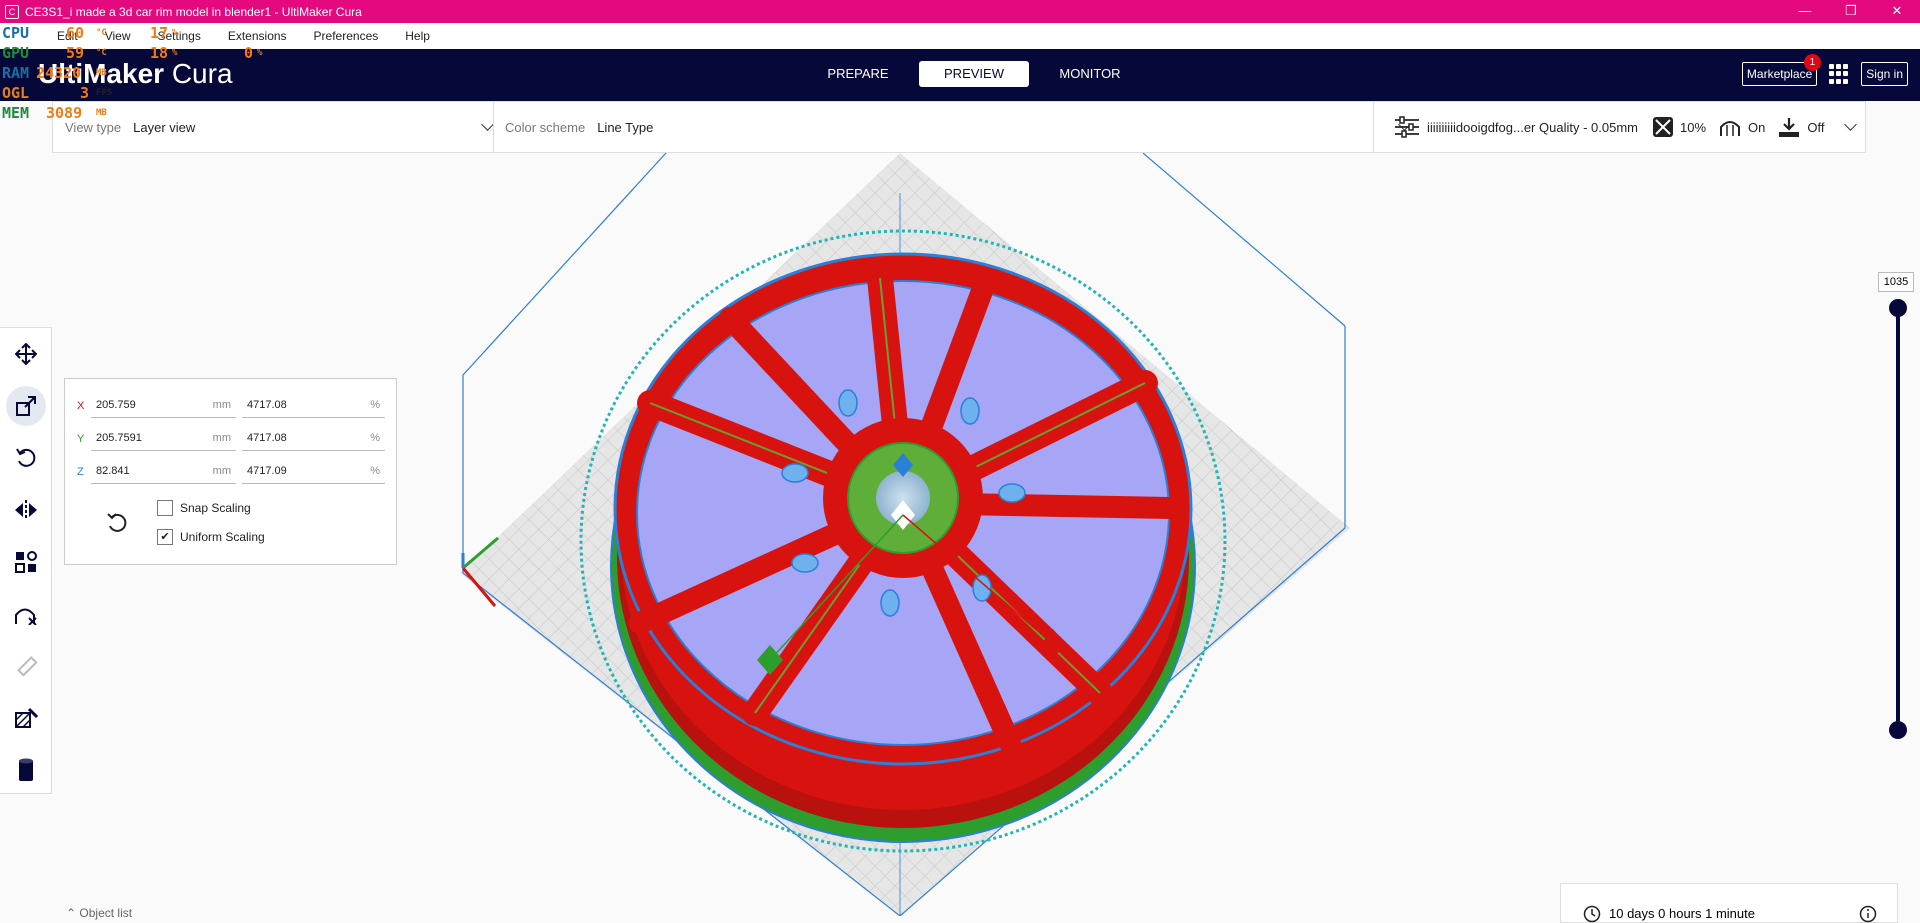  I want to click on paint-support-tool, so click(26, 718).